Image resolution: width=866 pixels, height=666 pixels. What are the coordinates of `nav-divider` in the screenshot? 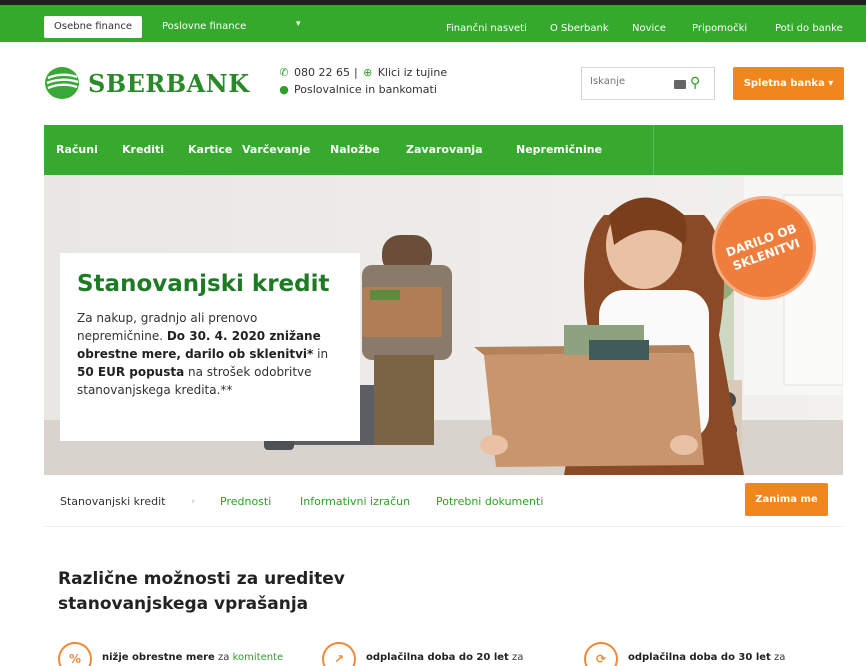 It's located at (653, 150).